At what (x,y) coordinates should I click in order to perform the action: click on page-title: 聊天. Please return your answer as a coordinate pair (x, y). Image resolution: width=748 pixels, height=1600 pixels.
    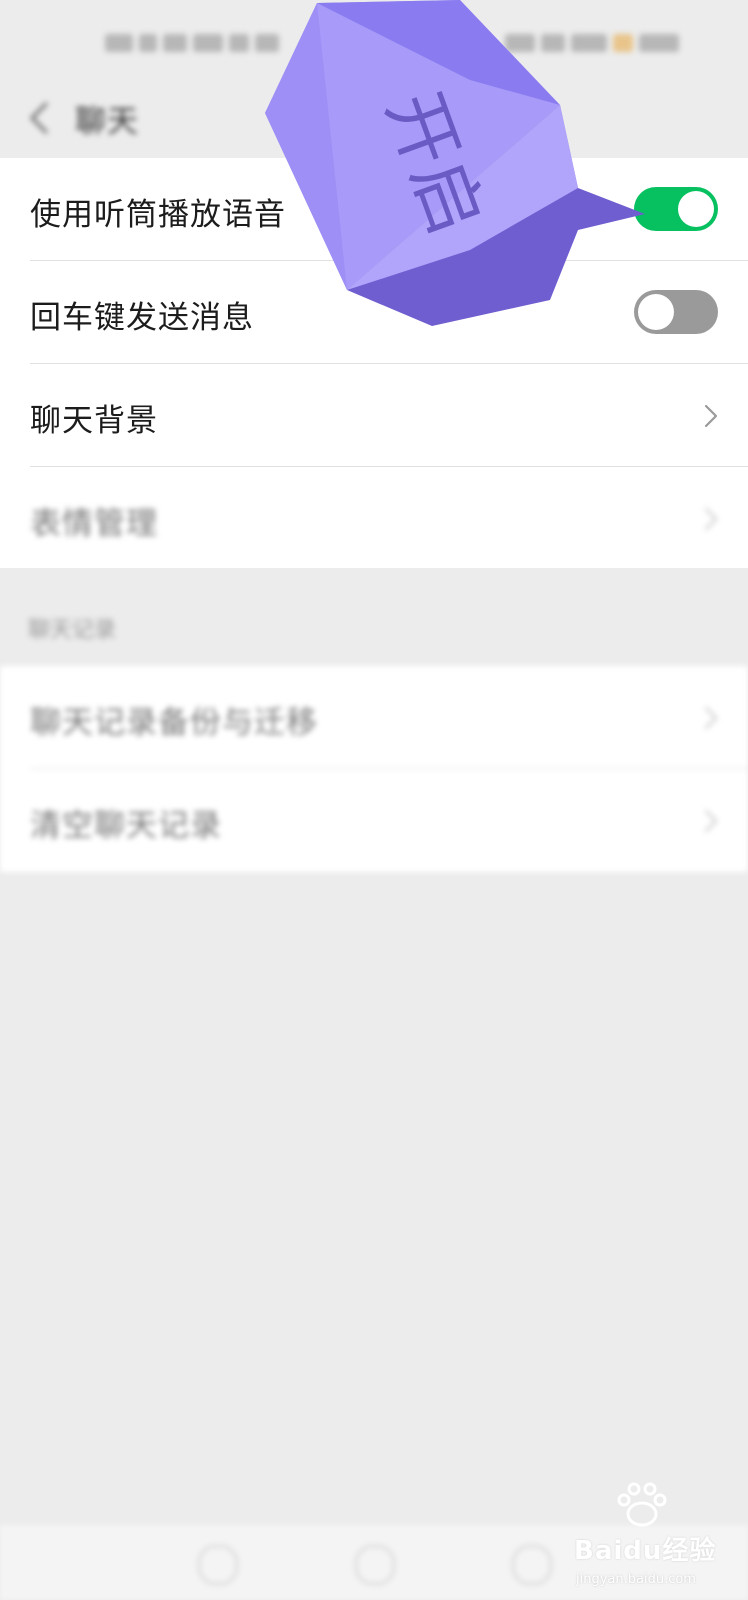
    Looking at the image, I should click on (107, 122).